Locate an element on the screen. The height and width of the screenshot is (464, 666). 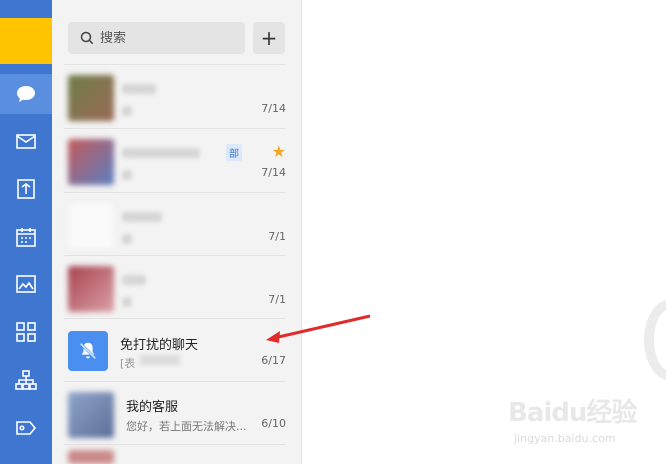
mail-icon is located at coordinates (26, 141).